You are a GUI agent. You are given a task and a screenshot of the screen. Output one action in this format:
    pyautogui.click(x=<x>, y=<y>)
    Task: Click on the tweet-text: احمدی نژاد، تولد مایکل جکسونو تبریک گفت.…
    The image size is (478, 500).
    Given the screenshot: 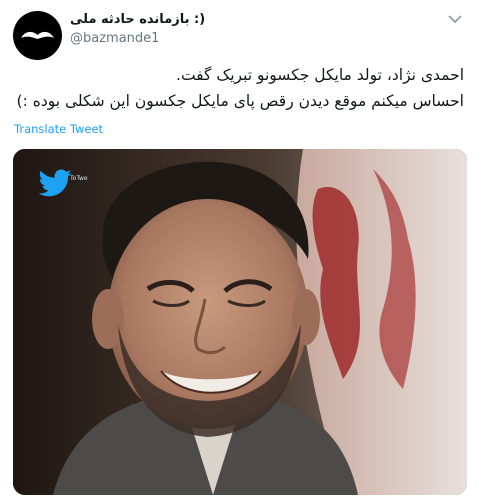 What is the action you would take?
    pyautogui.click(x=239, y=88)
    